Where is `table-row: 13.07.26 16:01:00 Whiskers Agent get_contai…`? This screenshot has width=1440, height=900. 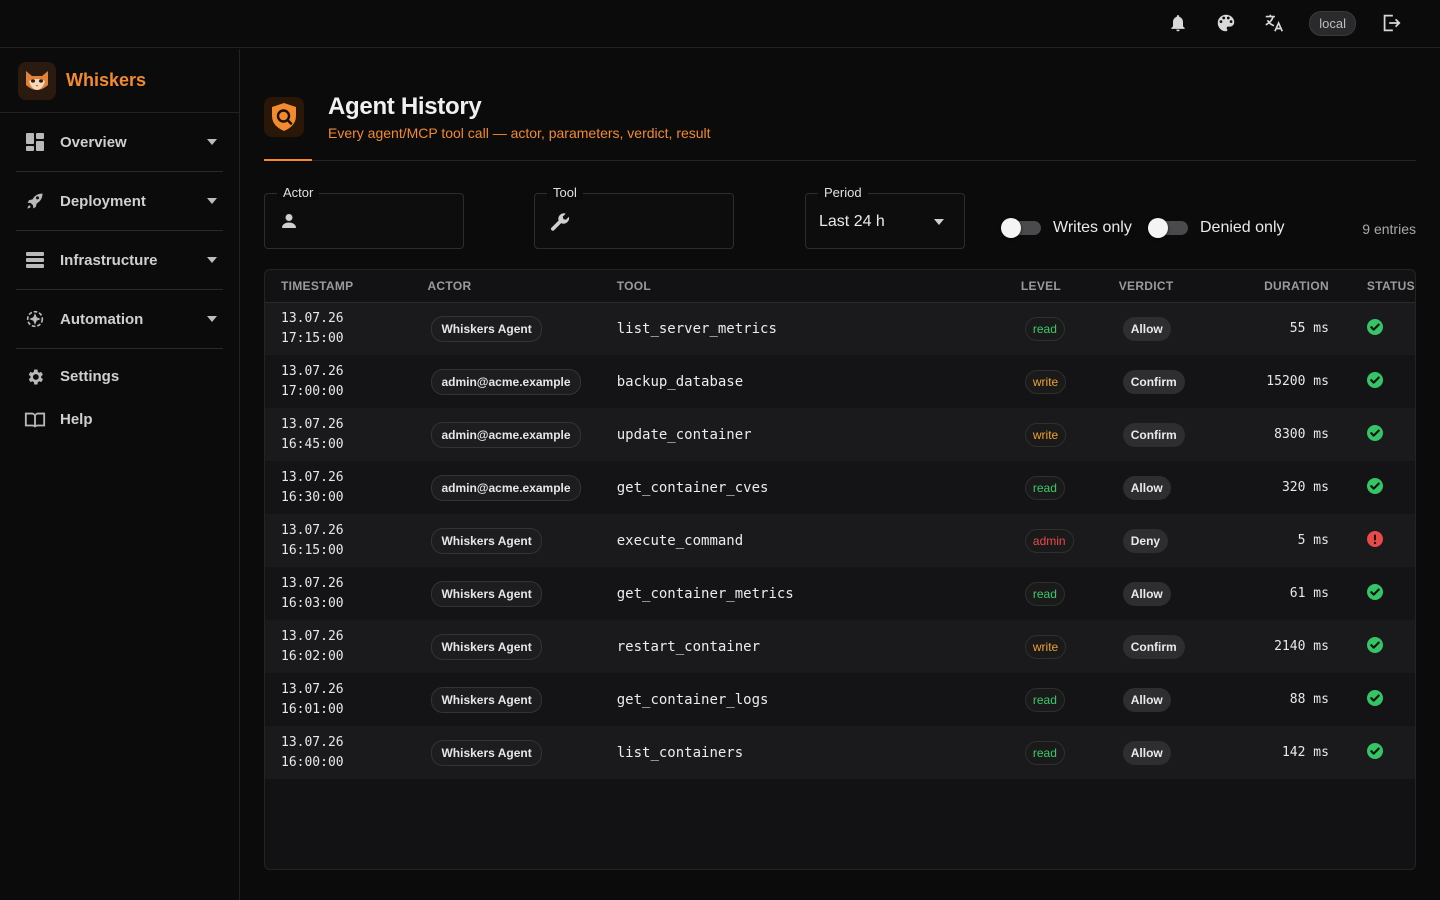
table-row: 13.07.26 16:01:00 Whiskers Agent get_contai… is located at coordinates (840, 699).